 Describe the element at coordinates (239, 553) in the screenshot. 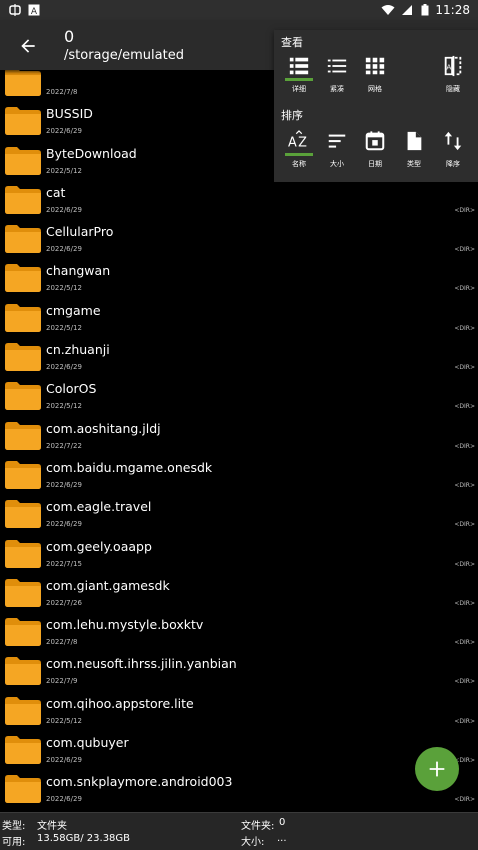

I see `file-row: com.geely.oaapp 2022/7/15 <DIR>` at that location.